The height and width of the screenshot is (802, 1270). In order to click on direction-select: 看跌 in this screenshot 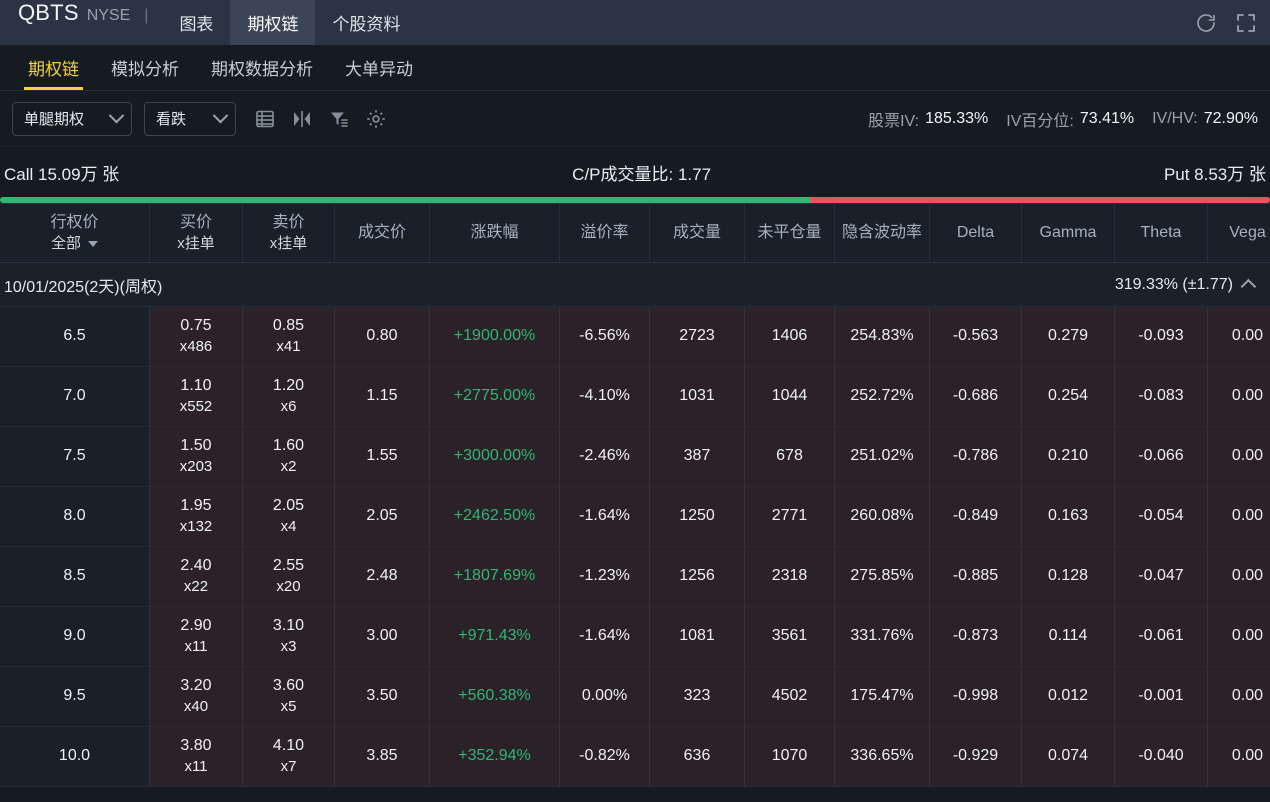, I will do `click(190, 118)`.